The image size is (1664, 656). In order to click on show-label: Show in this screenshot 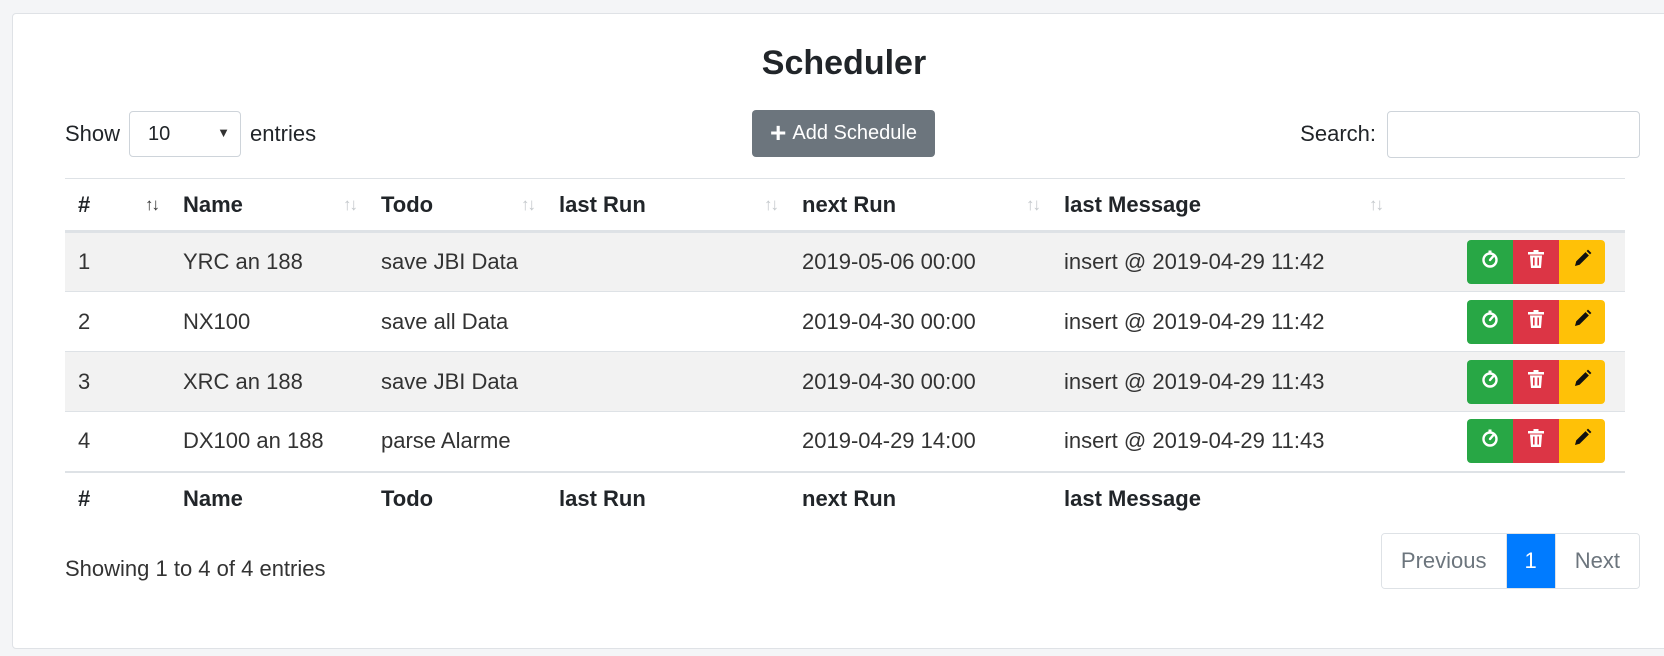, I will do `click(93, 133)`.